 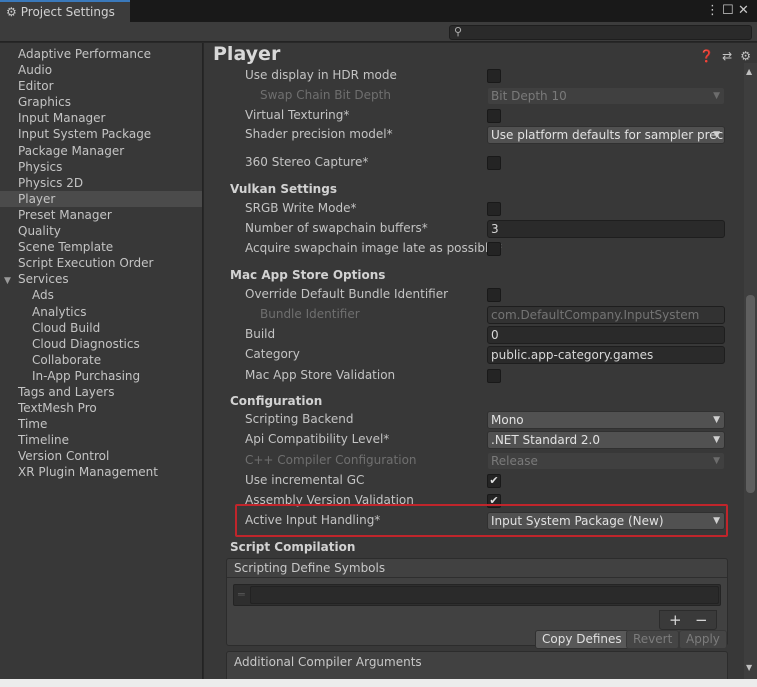 I want to click on apply-button: Apply, so click(x=703, y=639).